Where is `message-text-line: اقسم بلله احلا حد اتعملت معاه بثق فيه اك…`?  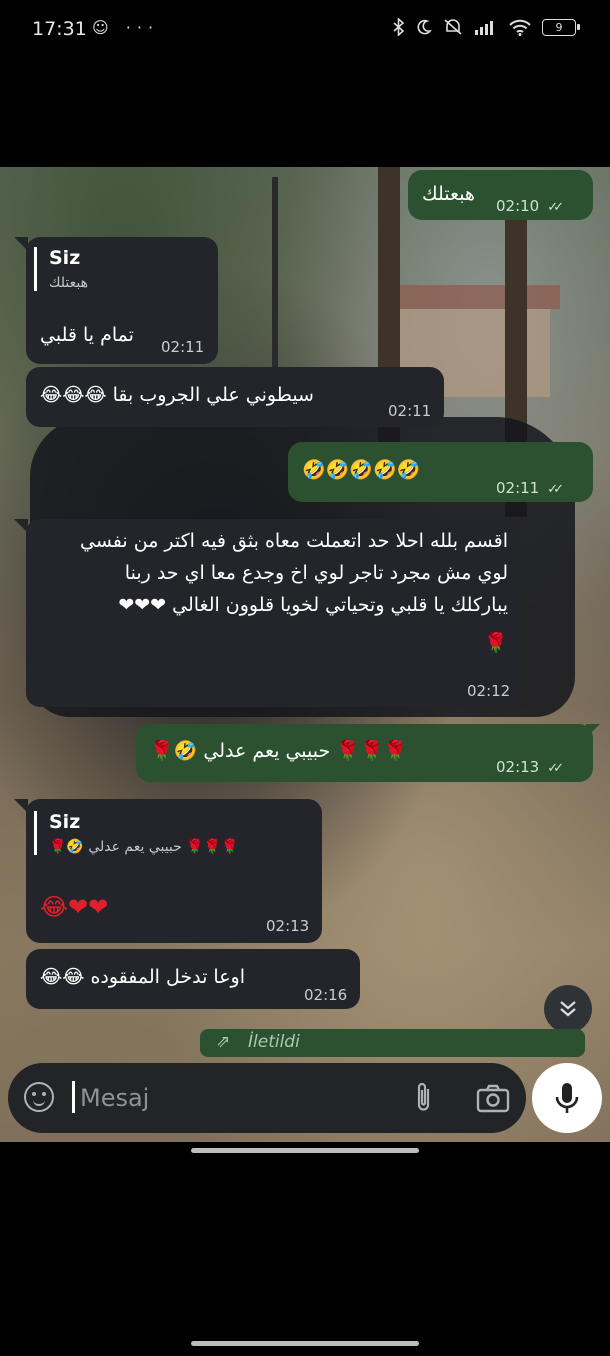 message-text-line: اقسم بلله احلا حد اتعملت معاه بثق فيه اك… is located at coordinates (294, 541).